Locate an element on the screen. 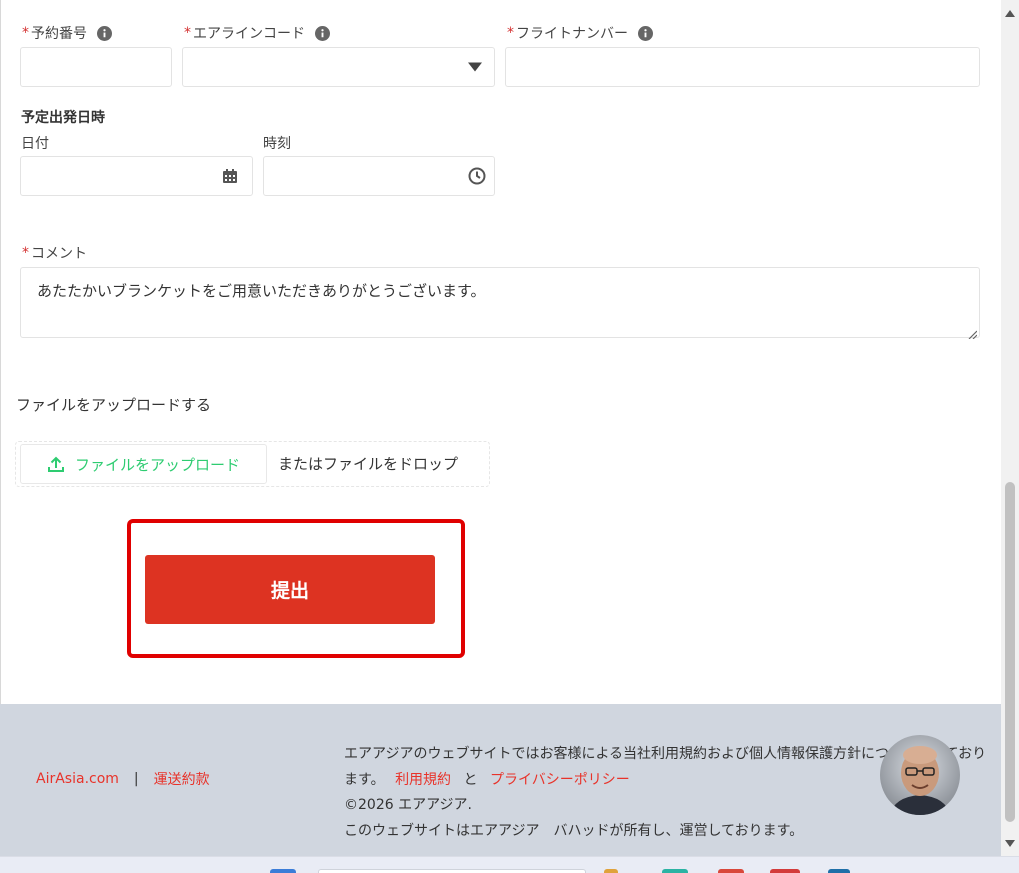 This screenshot has height=873, width=1019. avatar is located at coordinates (920, 775).